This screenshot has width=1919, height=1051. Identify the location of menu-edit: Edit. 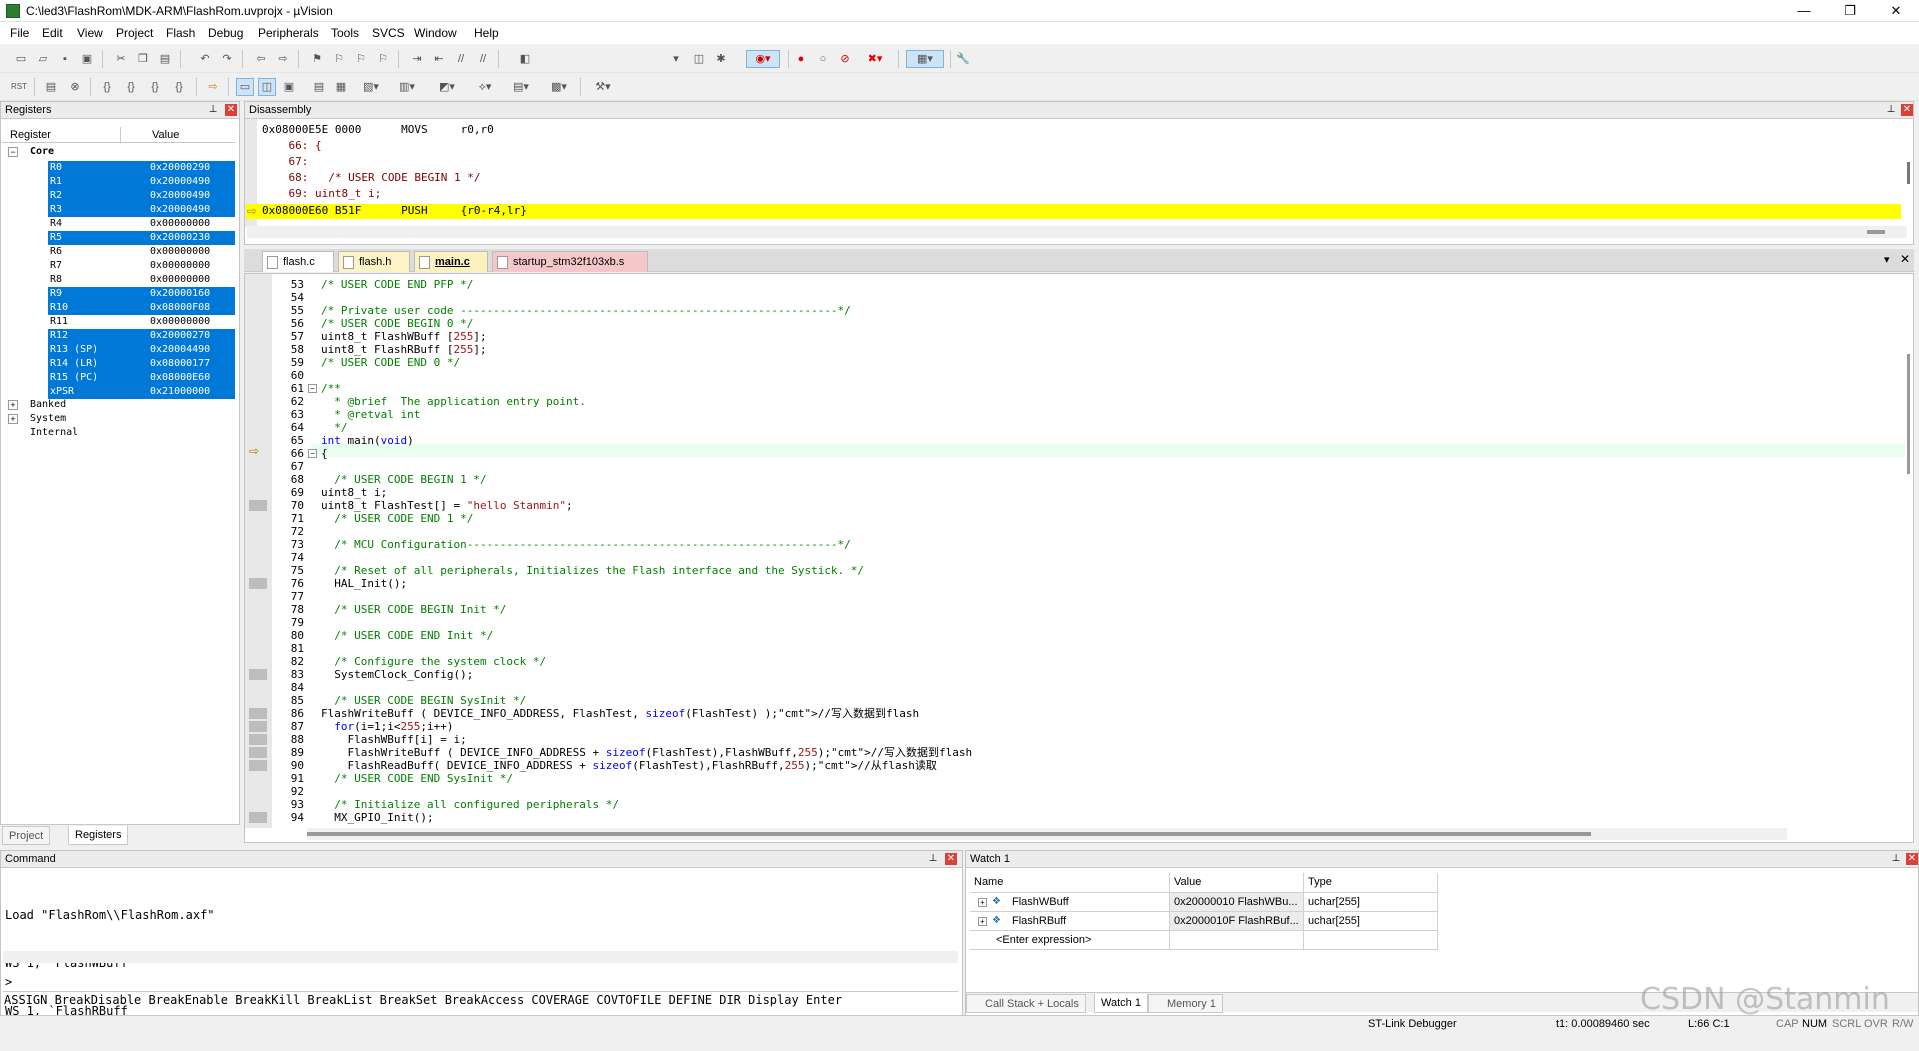
(52, 33).